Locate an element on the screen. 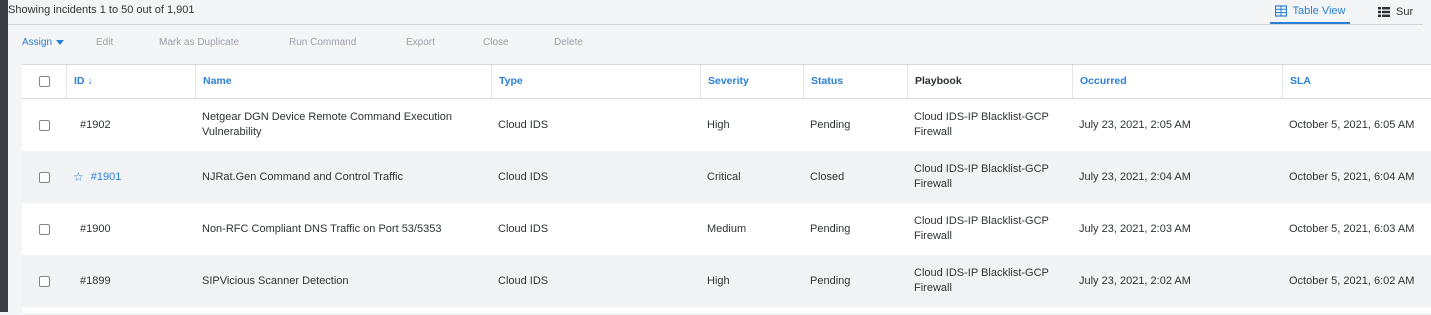 The height and width of the screenshot is (315, 1431). results-header: Showing incidents 1 to 50 out of 1,901 is located at coordinates (719, 12).